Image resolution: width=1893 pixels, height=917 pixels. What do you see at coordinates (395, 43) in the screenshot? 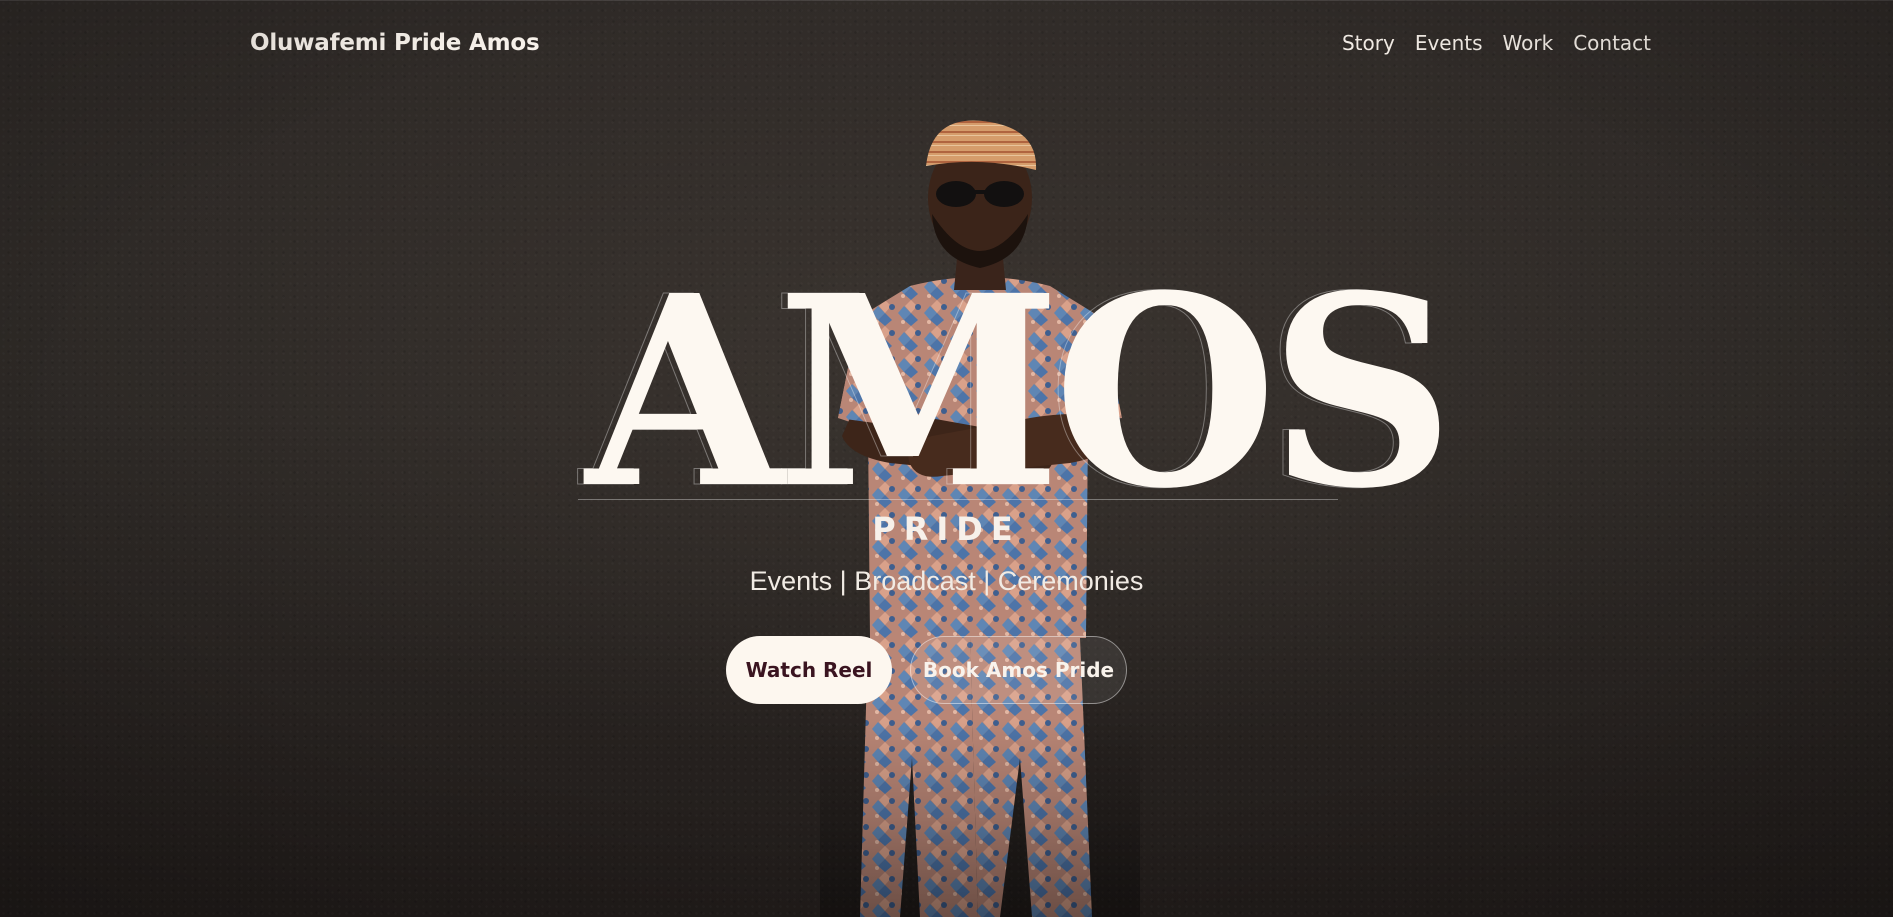
I see `brand-logo-link: Oluwafemi Pride Amos` at bounding box center [395, 43].